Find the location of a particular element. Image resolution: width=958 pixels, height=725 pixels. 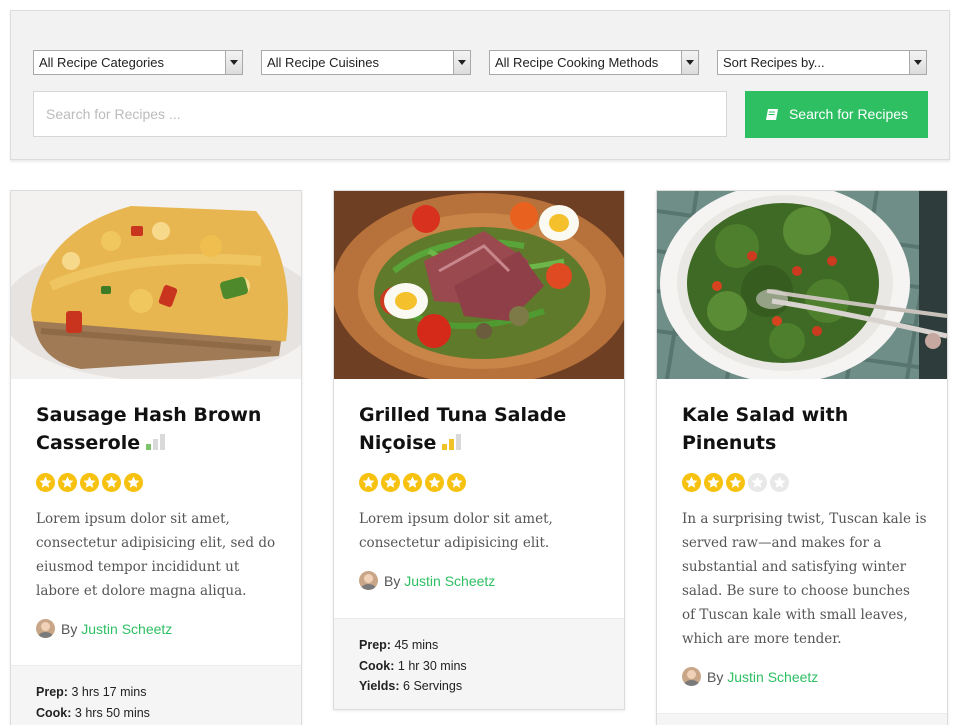

book-icon is located at coordinates (771, 114).